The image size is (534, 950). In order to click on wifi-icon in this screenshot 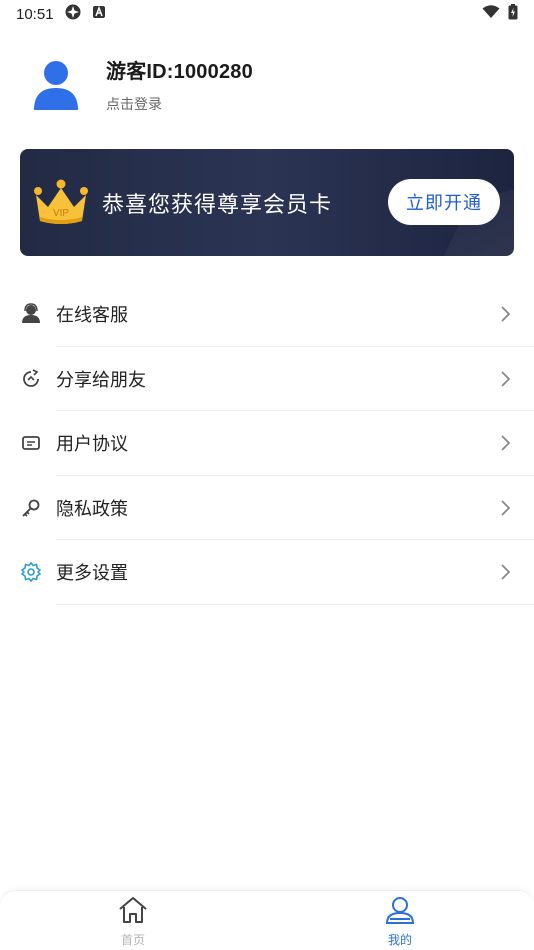, I will do `click(491, 14)`.